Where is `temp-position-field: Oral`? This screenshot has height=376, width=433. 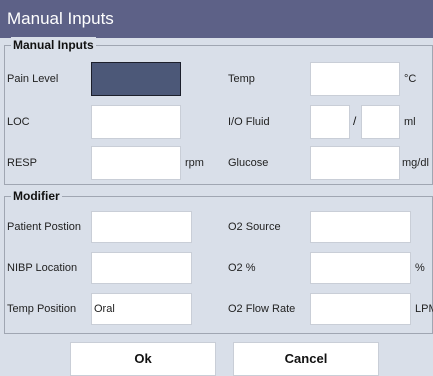 temp-position-field: Oral is located at coordinates (141, 309).